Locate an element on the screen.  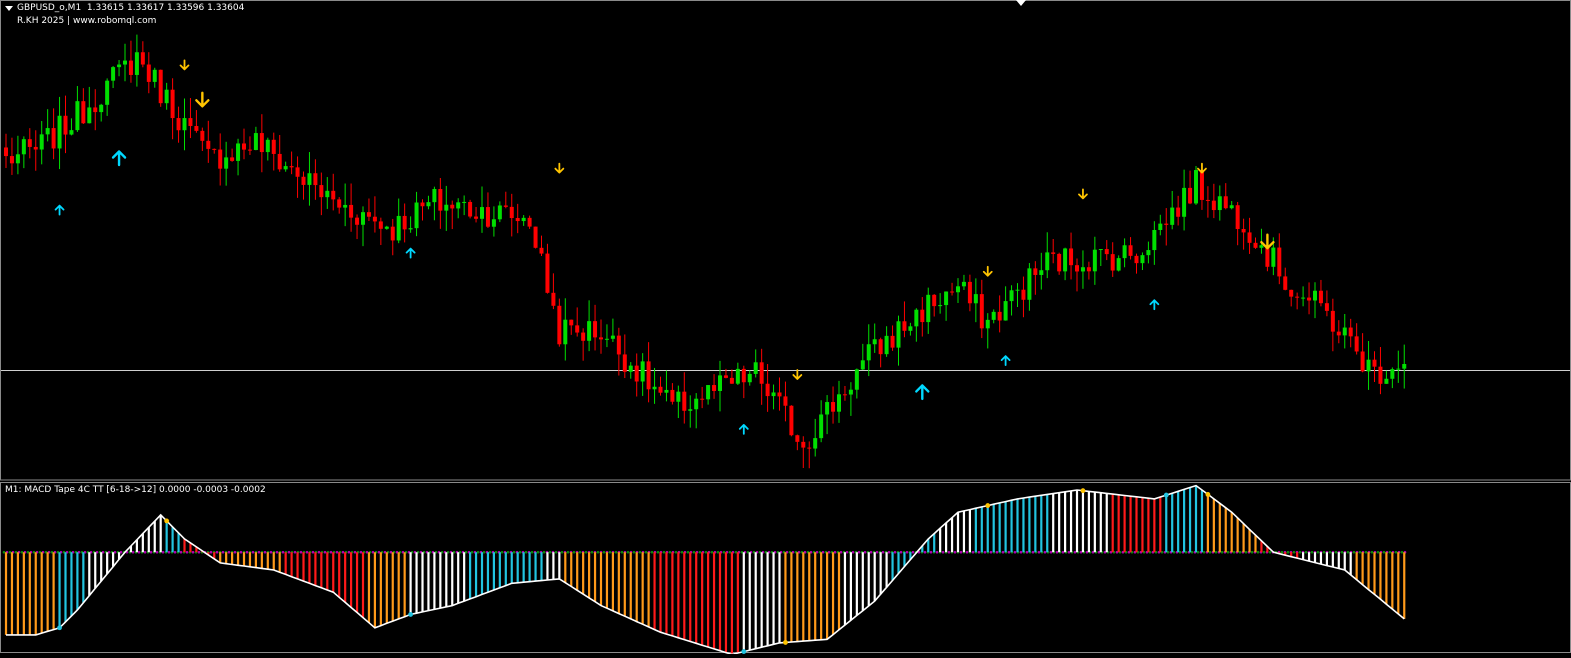
chart-menu-icon is located at coordinates (9, 8).